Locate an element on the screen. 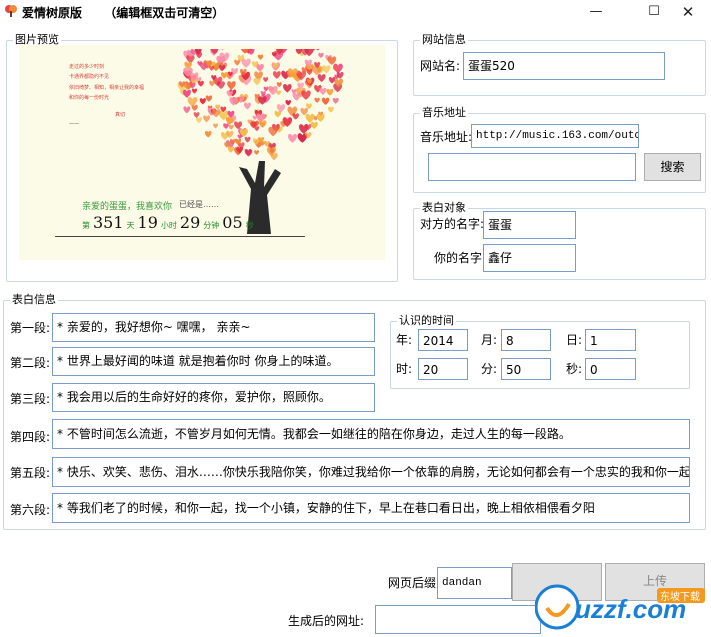 The image size is (711, 637). counter-minutes: 29 is located at coordinates (190, 222).